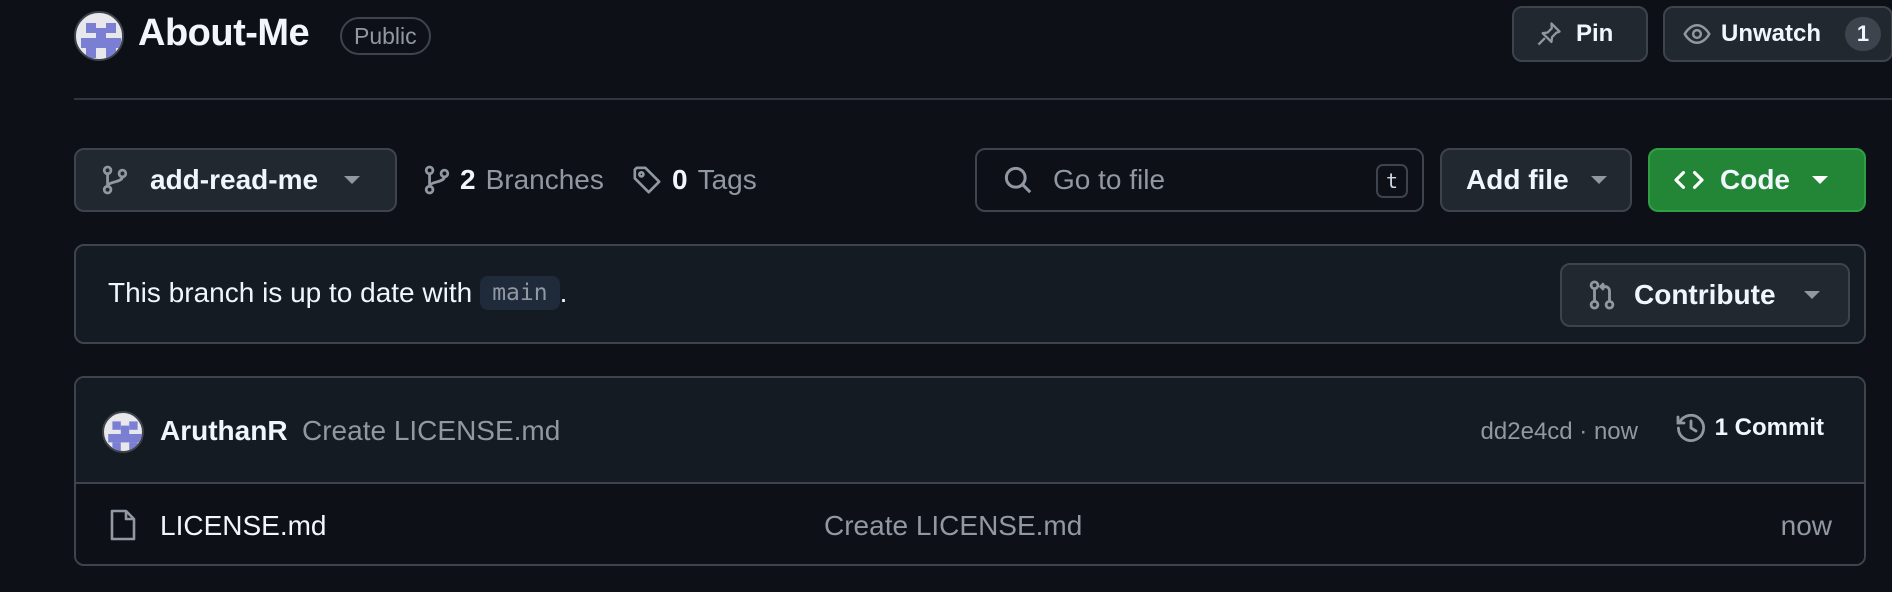 The image size is (1892, 592). What do you see at coordinates (1549, 34) in the screenshot?
I see `pin-icon` at bounding box center [1549, 34].